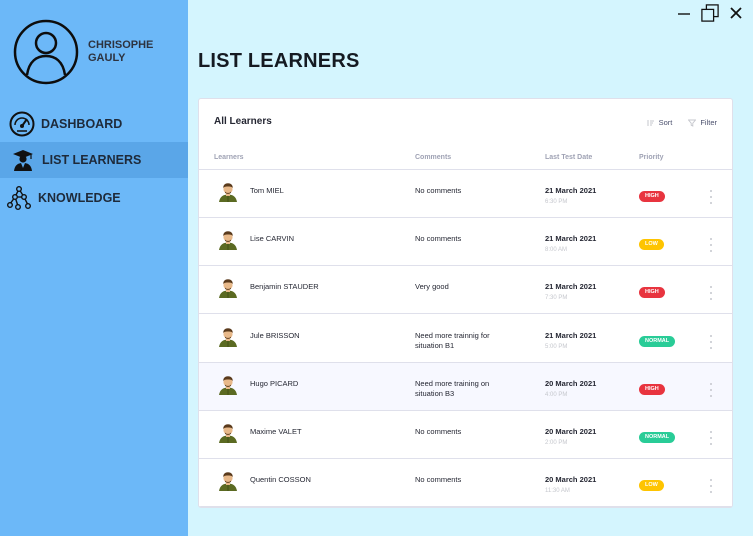 The width and height of the screenshot is (753, 536). I want to click on learner-comment: Need more training on situation B3, so click(452, 388).